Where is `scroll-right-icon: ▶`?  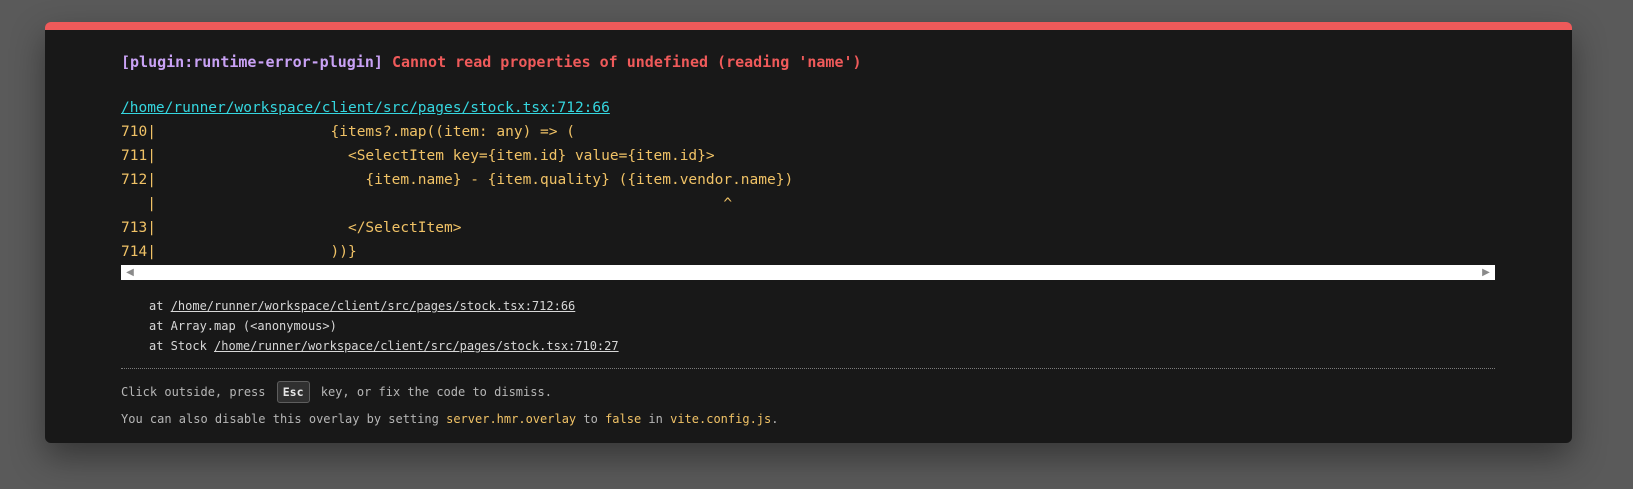 scroll-right-icon: ▶ is located at coordinates (1486, 272).